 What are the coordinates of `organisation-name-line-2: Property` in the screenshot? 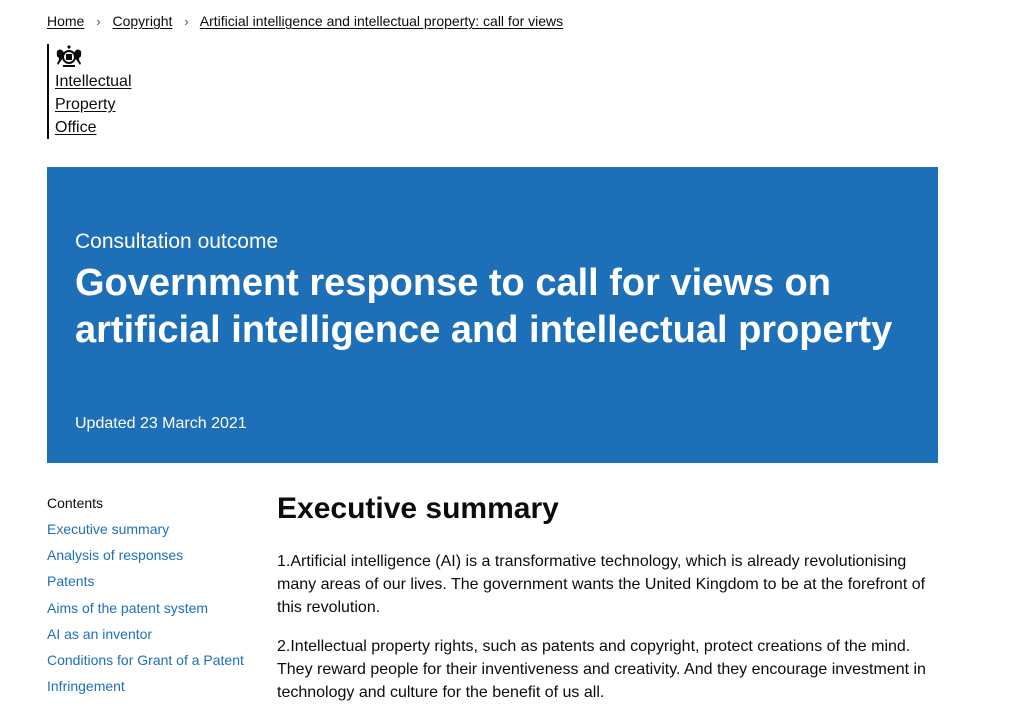 It's located at (110, 104).